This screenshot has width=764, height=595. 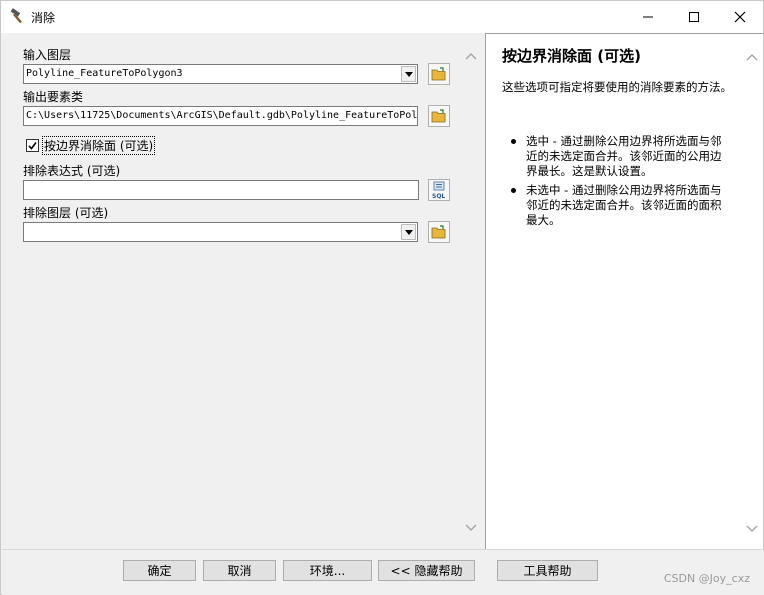 I want to click on scroll-down-arrow, so click(x=471, y=527).